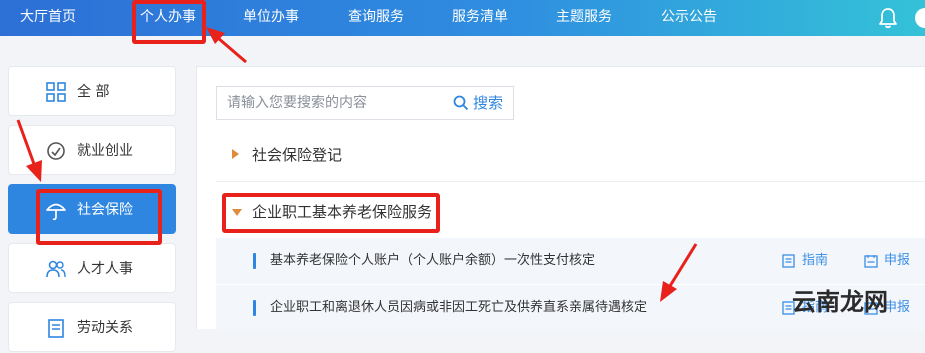 The image size is (925, 353). Describe the element at coordinates (480, 18) in the screenshot. I see `nav-service-list: 服务清单` at that location.